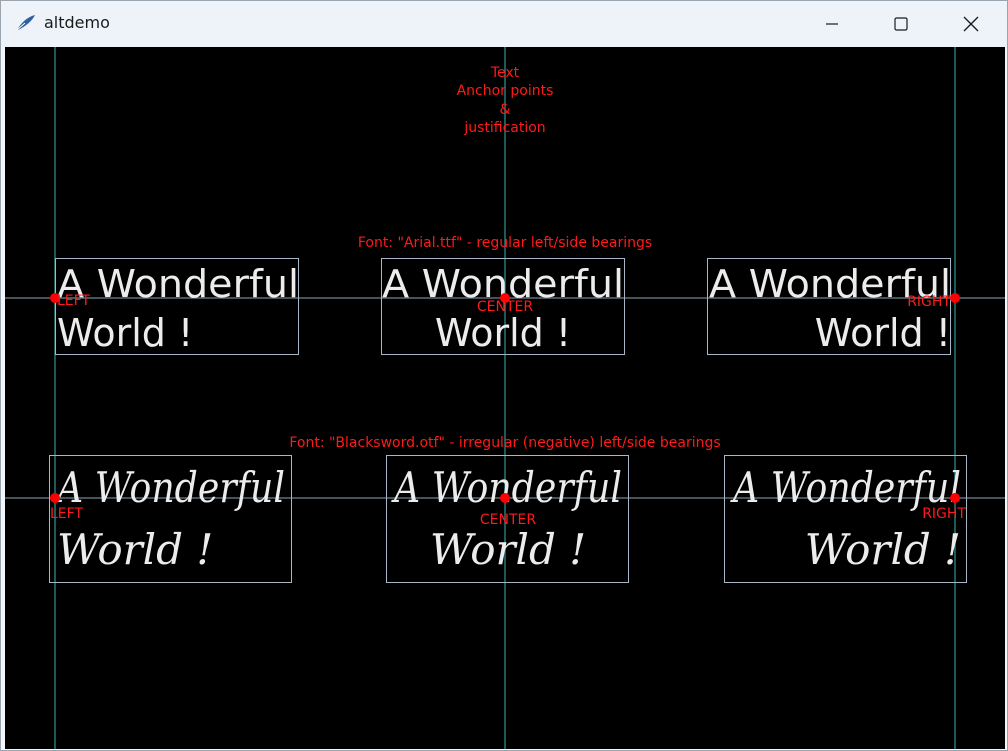 The image size is (1008, 751). Describe the element at coordinates (508, 549) in the screenshot. I see `blacksword-center-line2: World !` at that location.